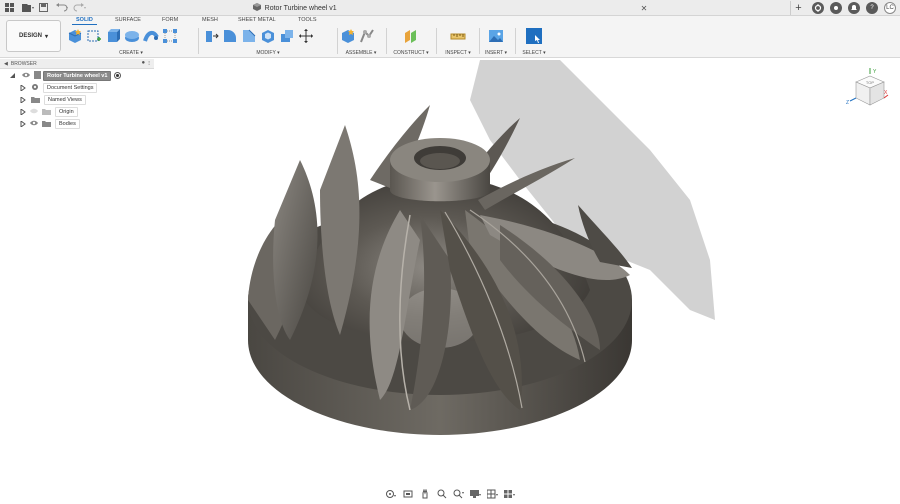 The image size is (900, 504). What do you see at coordinates (79, 7) in the screenshot?
I see `redo-icon` at bounding box center [79, 7].